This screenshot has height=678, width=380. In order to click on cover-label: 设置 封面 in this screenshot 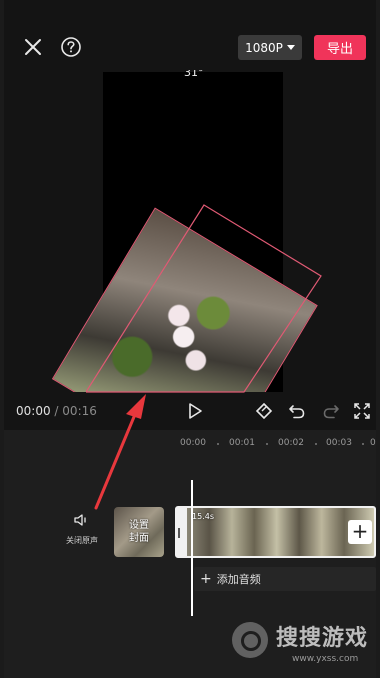, I will do `click(139, 532)`.